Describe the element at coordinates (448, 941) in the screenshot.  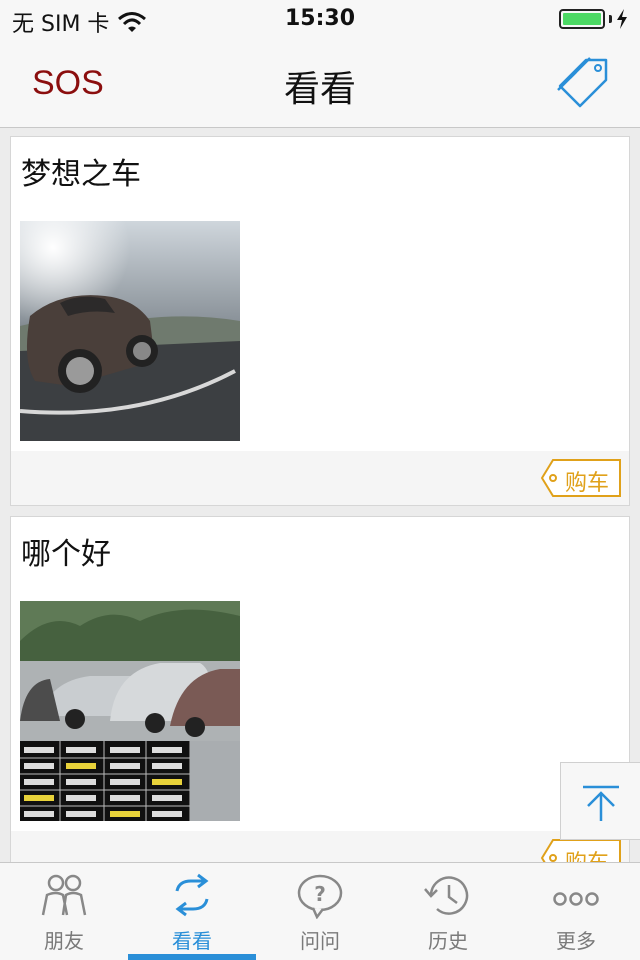
I see `tab-label: 历史` at that location.